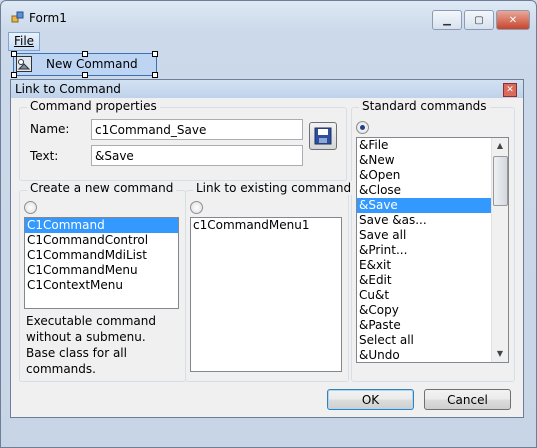  What do you see at coordinates (500, 146) in the screenshot?
I see `scroll-up-arrow-icon: ▲` at bounding box center [500, 146].